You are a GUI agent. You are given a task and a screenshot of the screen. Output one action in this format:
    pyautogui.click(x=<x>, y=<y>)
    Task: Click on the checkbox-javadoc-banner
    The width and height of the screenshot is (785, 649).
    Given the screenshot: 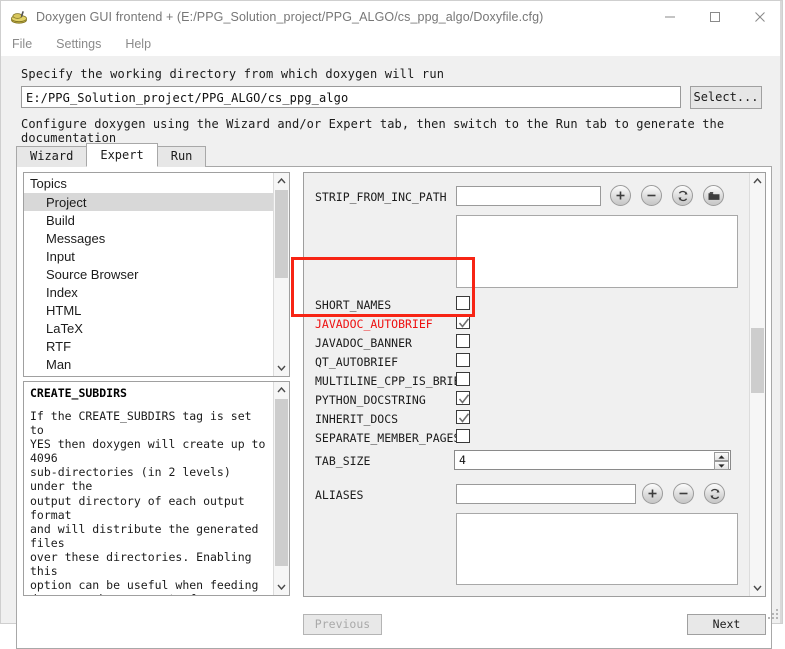 What is the action you would take?
    pyautogui.click(x=463, y=341)
    